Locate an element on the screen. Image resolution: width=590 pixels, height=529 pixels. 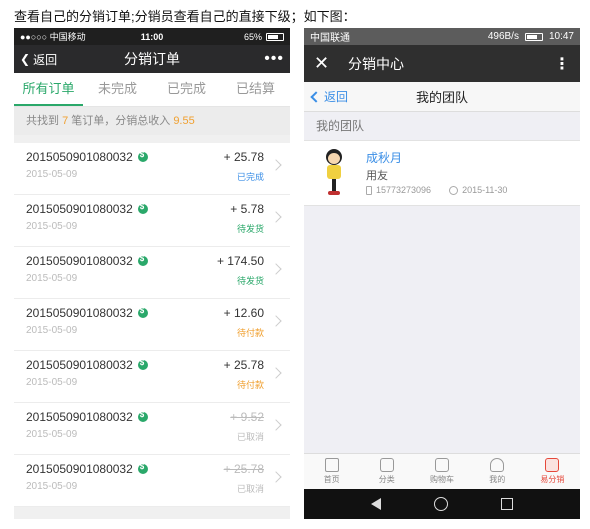
back-button: 返回 is located at coordinates (329, 96).